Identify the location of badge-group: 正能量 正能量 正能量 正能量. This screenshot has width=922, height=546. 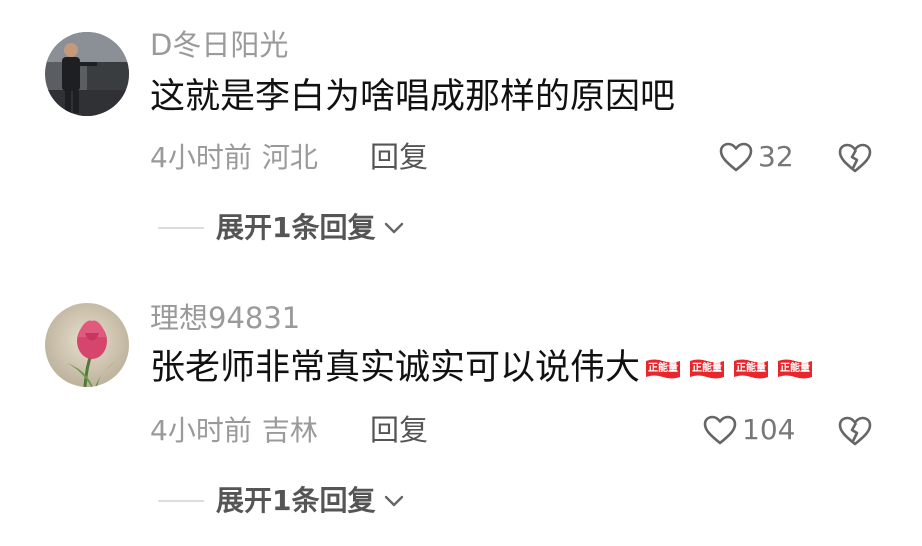
(732, 369).